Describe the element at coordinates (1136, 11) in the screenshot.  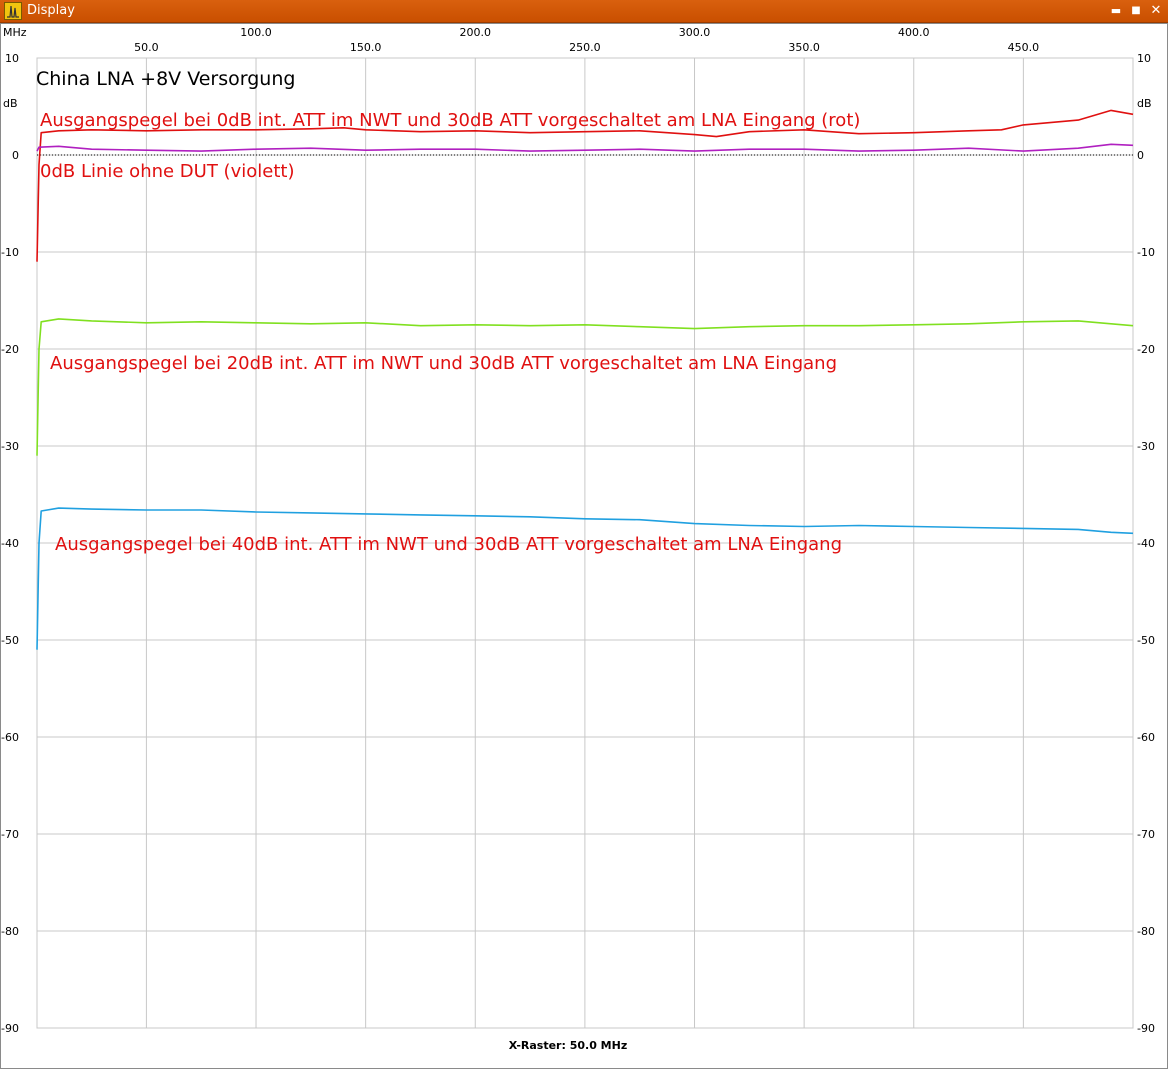
I see `maximize-icon: ■` at that location.